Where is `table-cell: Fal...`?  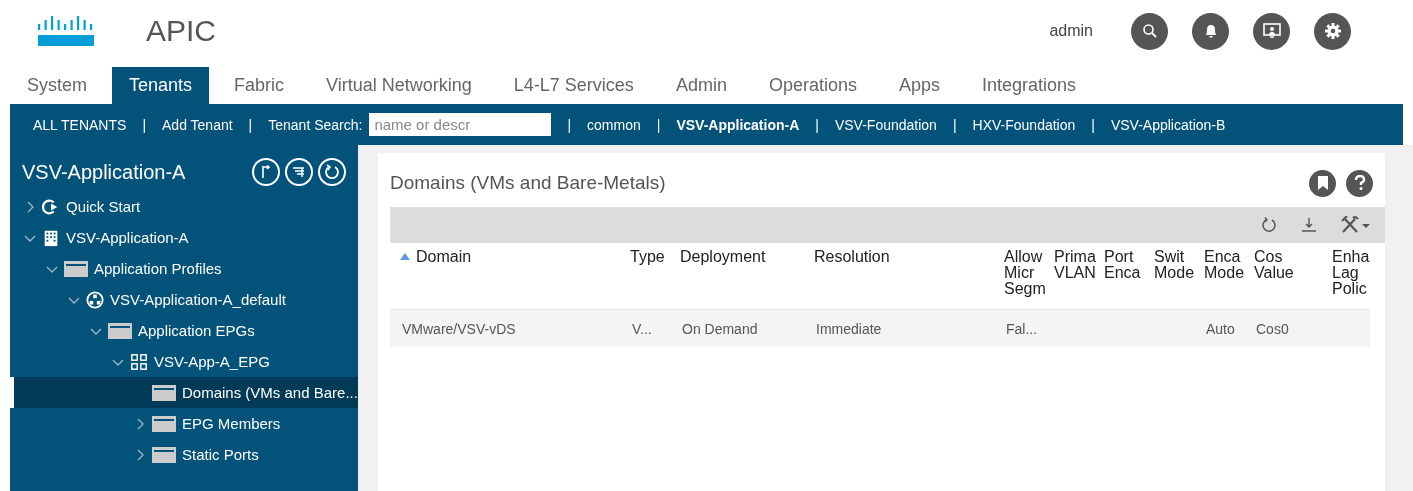 table-cell: Fal... is located at coordinates (1027, 328).